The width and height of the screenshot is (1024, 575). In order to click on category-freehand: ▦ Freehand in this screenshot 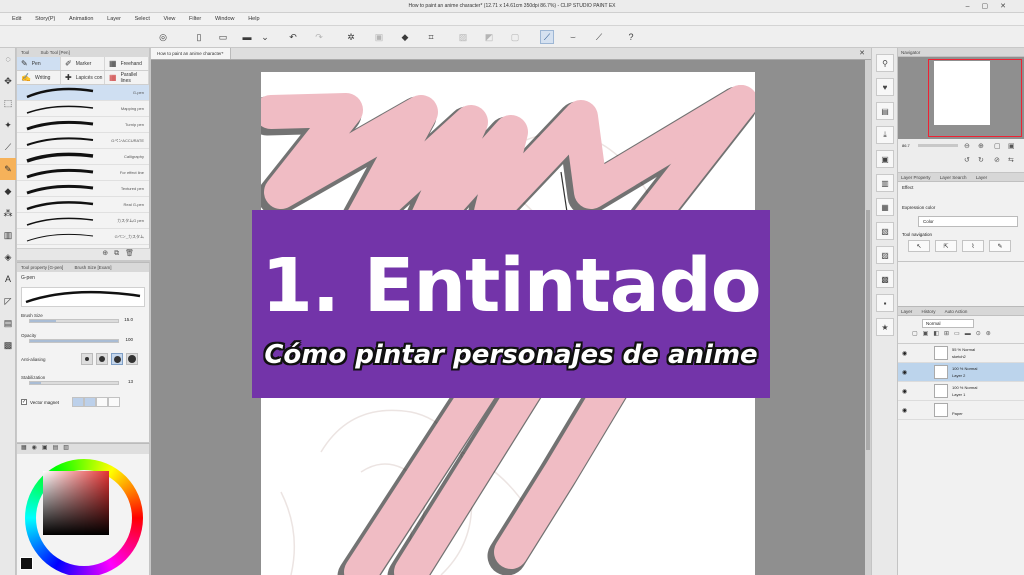, I will do `click(127, 63)`.